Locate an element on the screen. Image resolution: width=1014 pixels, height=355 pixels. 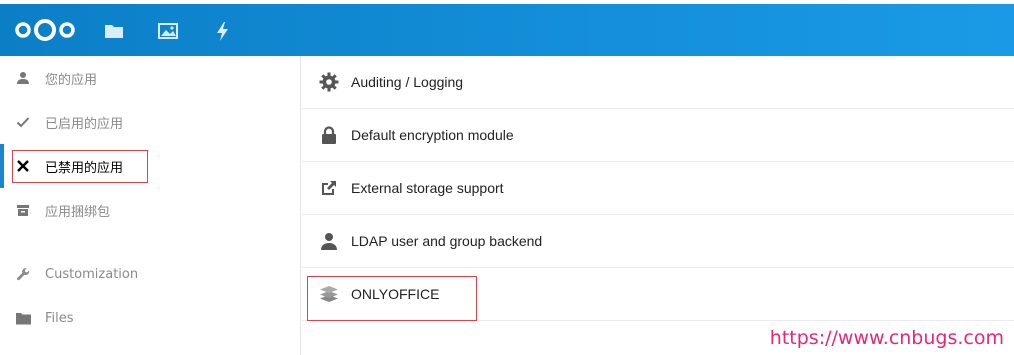
app-name: LDAP user and group backend is located at coordinates (447, 241).